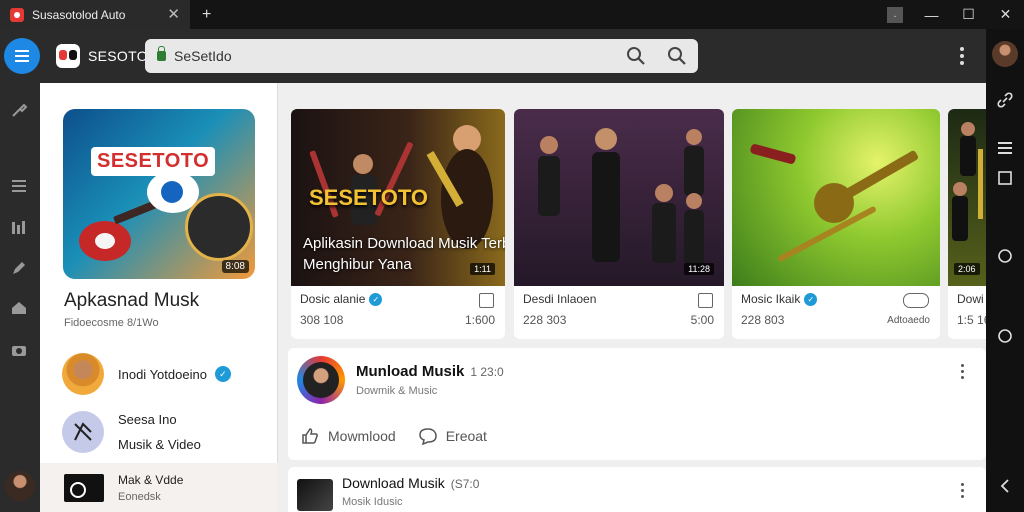 This screenshot has height=512, width=1024. I want to click on feed-title: Download Musik (S7:0, so click(410, 483).